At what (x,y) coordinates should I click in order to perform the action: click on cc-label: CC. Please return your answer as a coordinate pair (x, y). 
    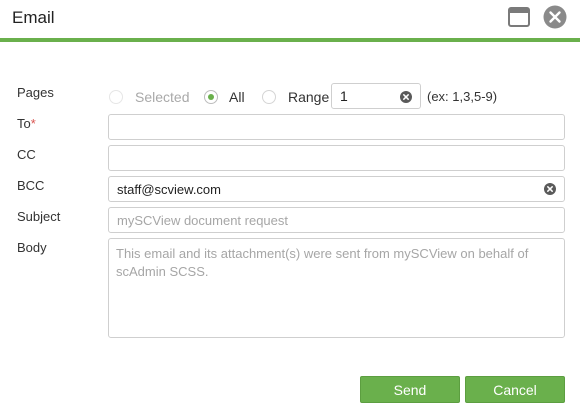
    Looking at the image, I should click on (26, 154).